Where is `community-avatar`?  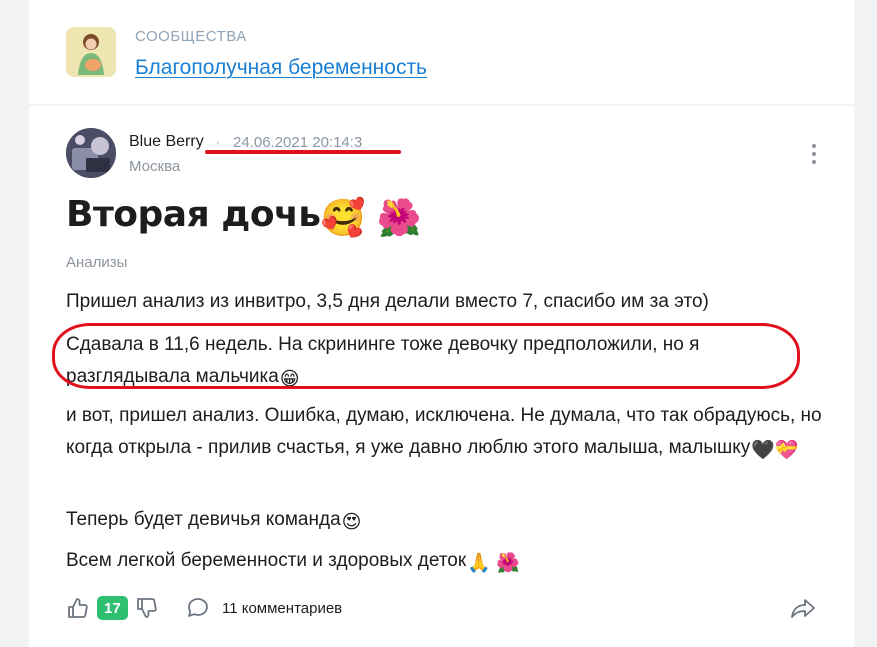 community-avatar is located at coordinates (91, 52).